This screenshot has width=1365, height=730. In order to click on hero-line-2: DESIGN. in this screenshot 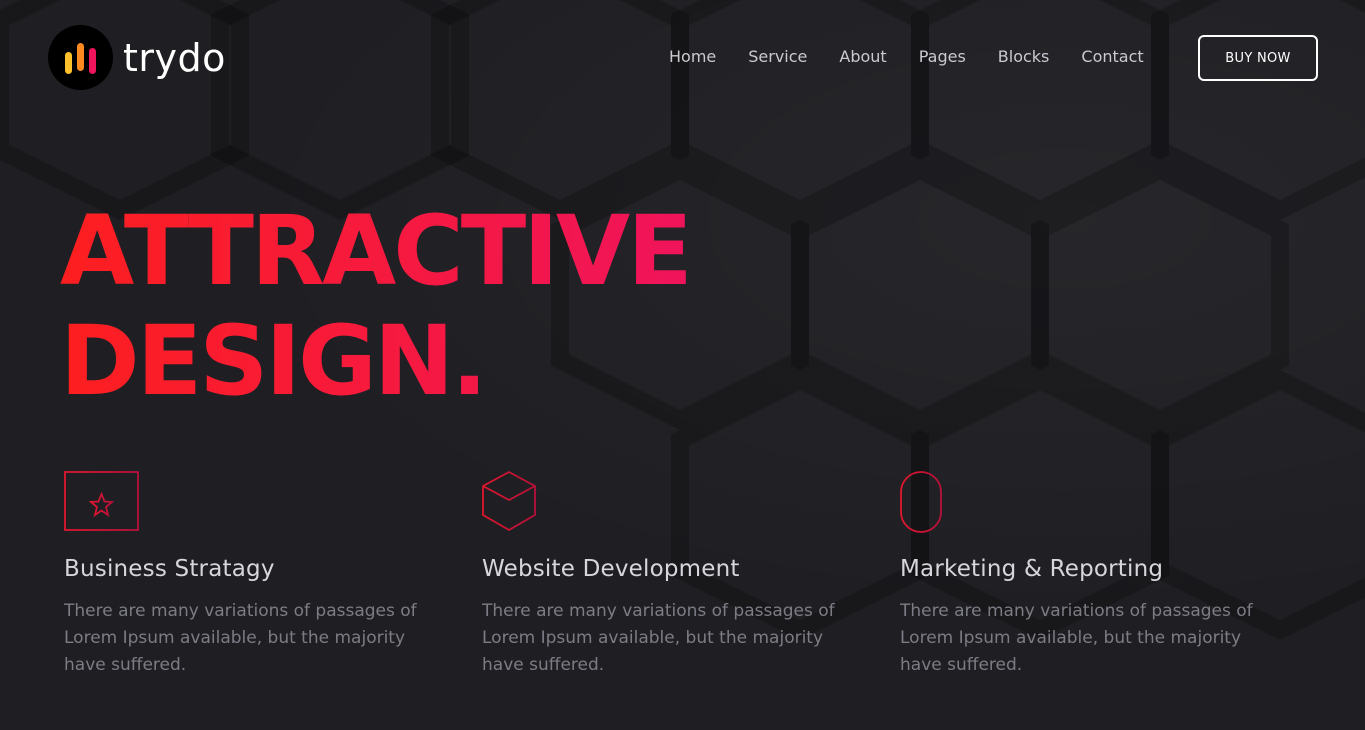, I will do `click(375, 361)`.